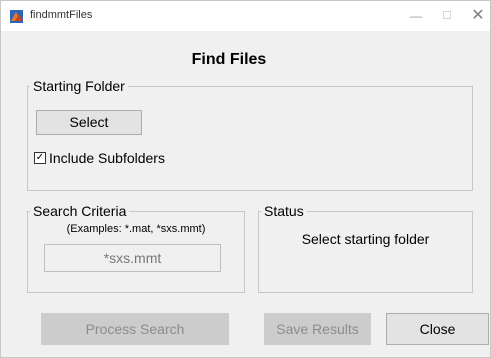 This screenshot has height=358, width=491. Describe the element at coordinates (16, 16) in the screenshot. I see `matlab-icon` at that location.